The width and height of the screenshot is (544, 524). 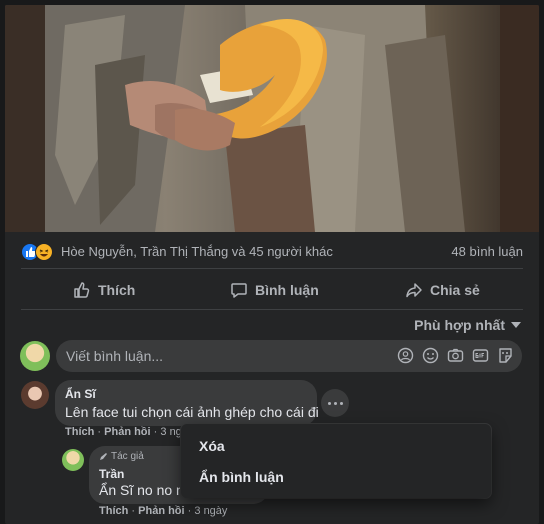 I want to click on comment-options-menu: Xóa Ẩn bình luận, so click(x=336, y=461).